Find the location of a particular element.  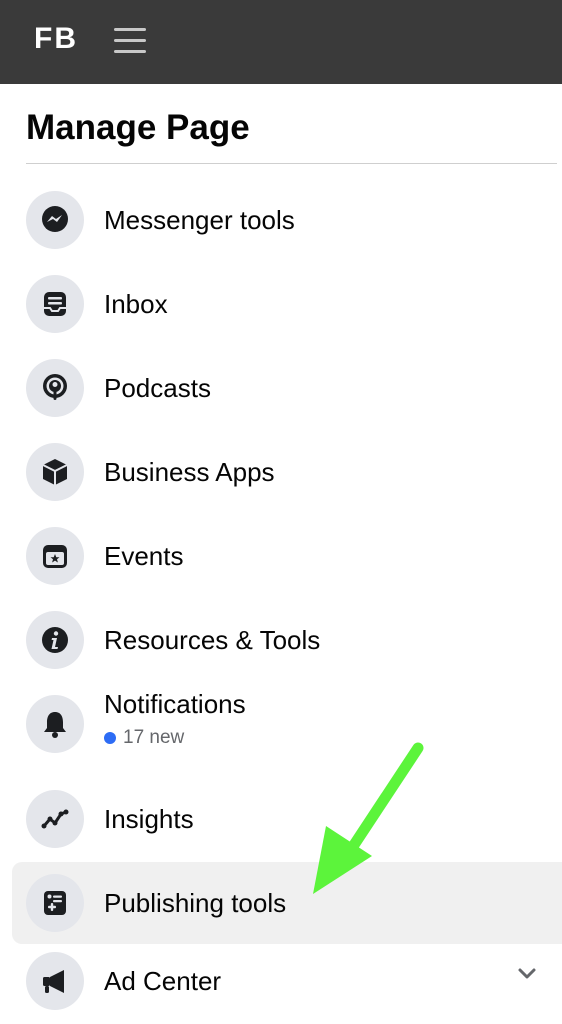

divider is located at coordinates (291, 163).